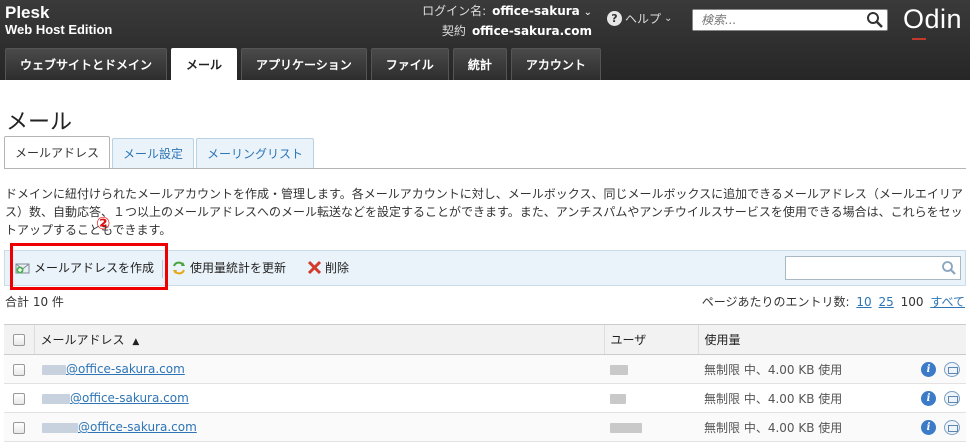 The width and height of the screenshot is (970, 445). I want to click on help-label: ヘルプ, so click(643, 19).